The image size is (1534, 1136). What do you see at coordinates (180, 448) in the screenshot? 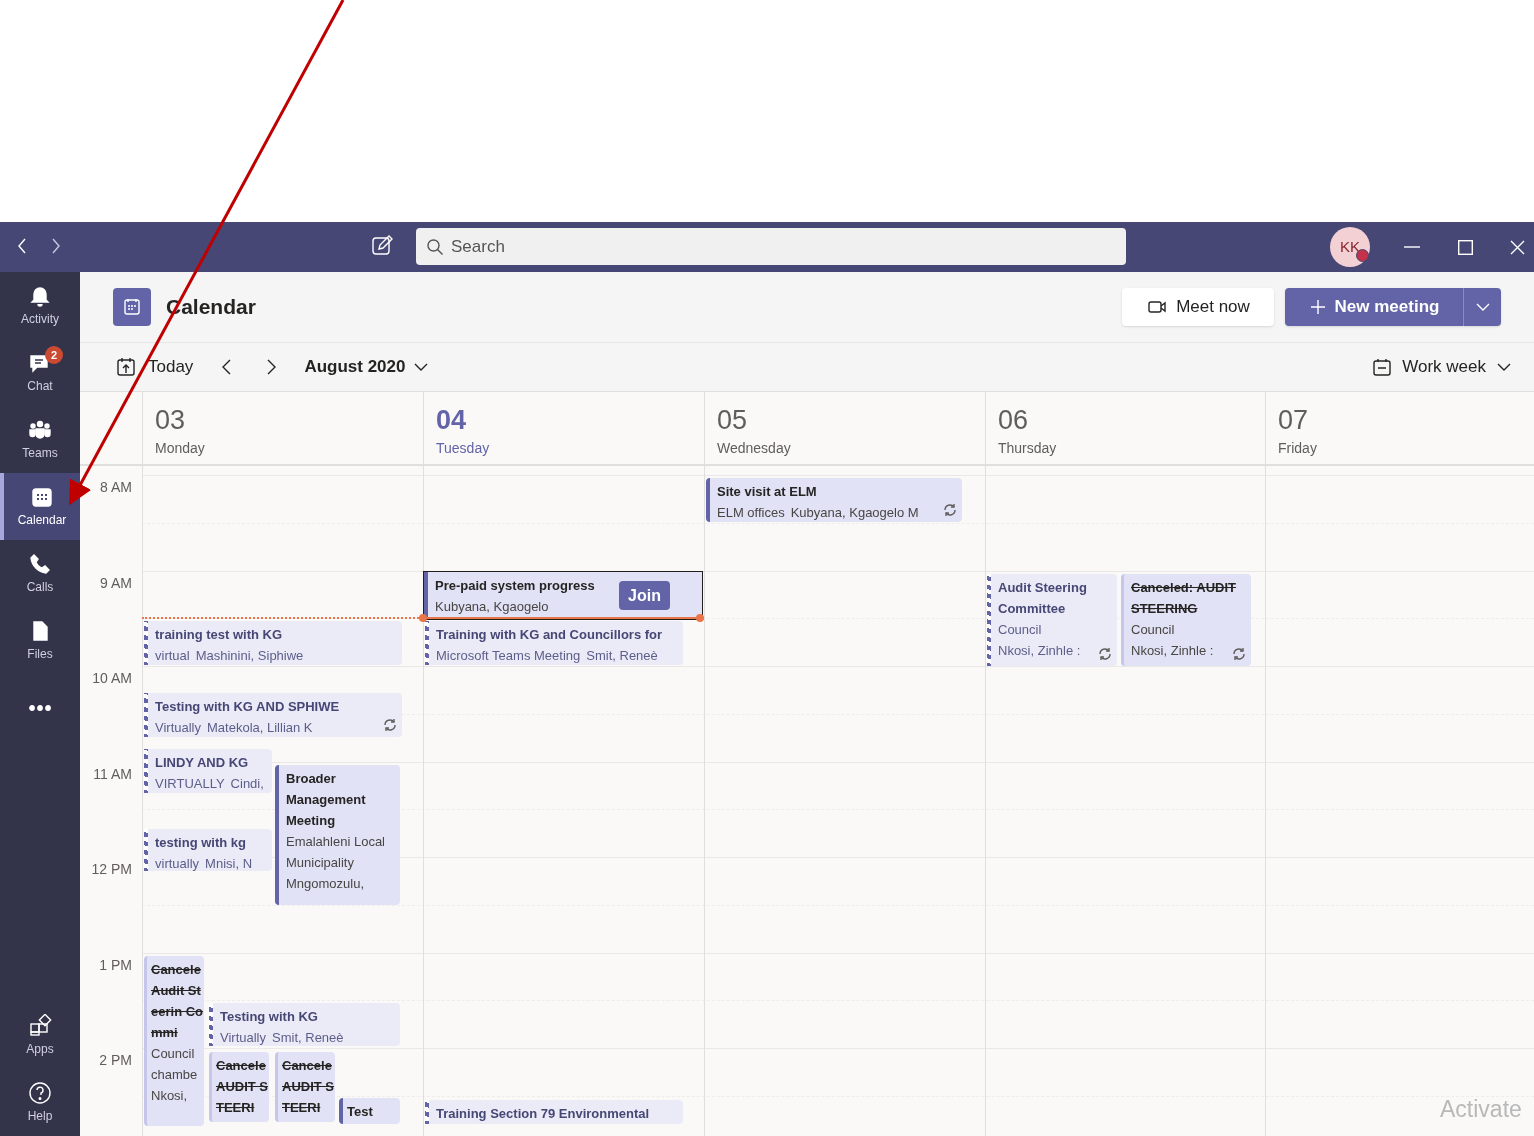
I see `day-name: Monday` at bounding box center [180, 448].